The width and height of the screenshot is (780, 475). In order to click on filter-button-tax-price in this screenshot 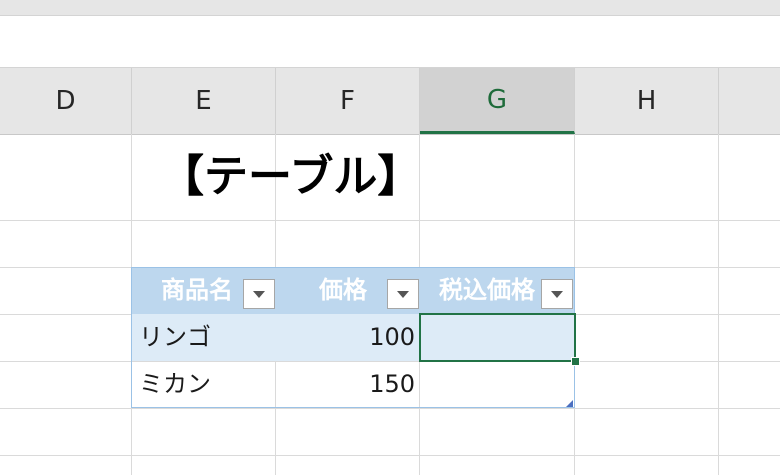, I will do `click(557, 294)`.